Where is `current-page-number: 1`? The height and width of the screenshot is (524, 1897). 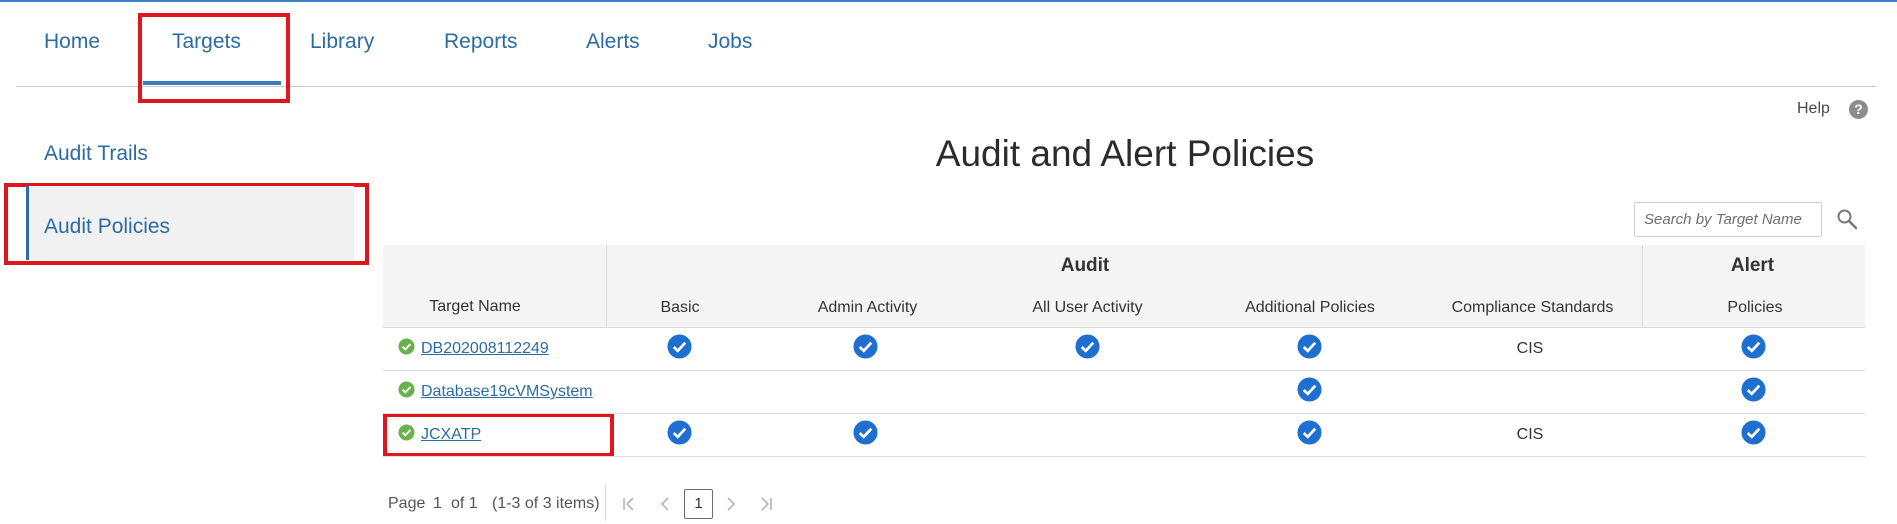
current-page-number: 1 is located at coordinates (437, 503).